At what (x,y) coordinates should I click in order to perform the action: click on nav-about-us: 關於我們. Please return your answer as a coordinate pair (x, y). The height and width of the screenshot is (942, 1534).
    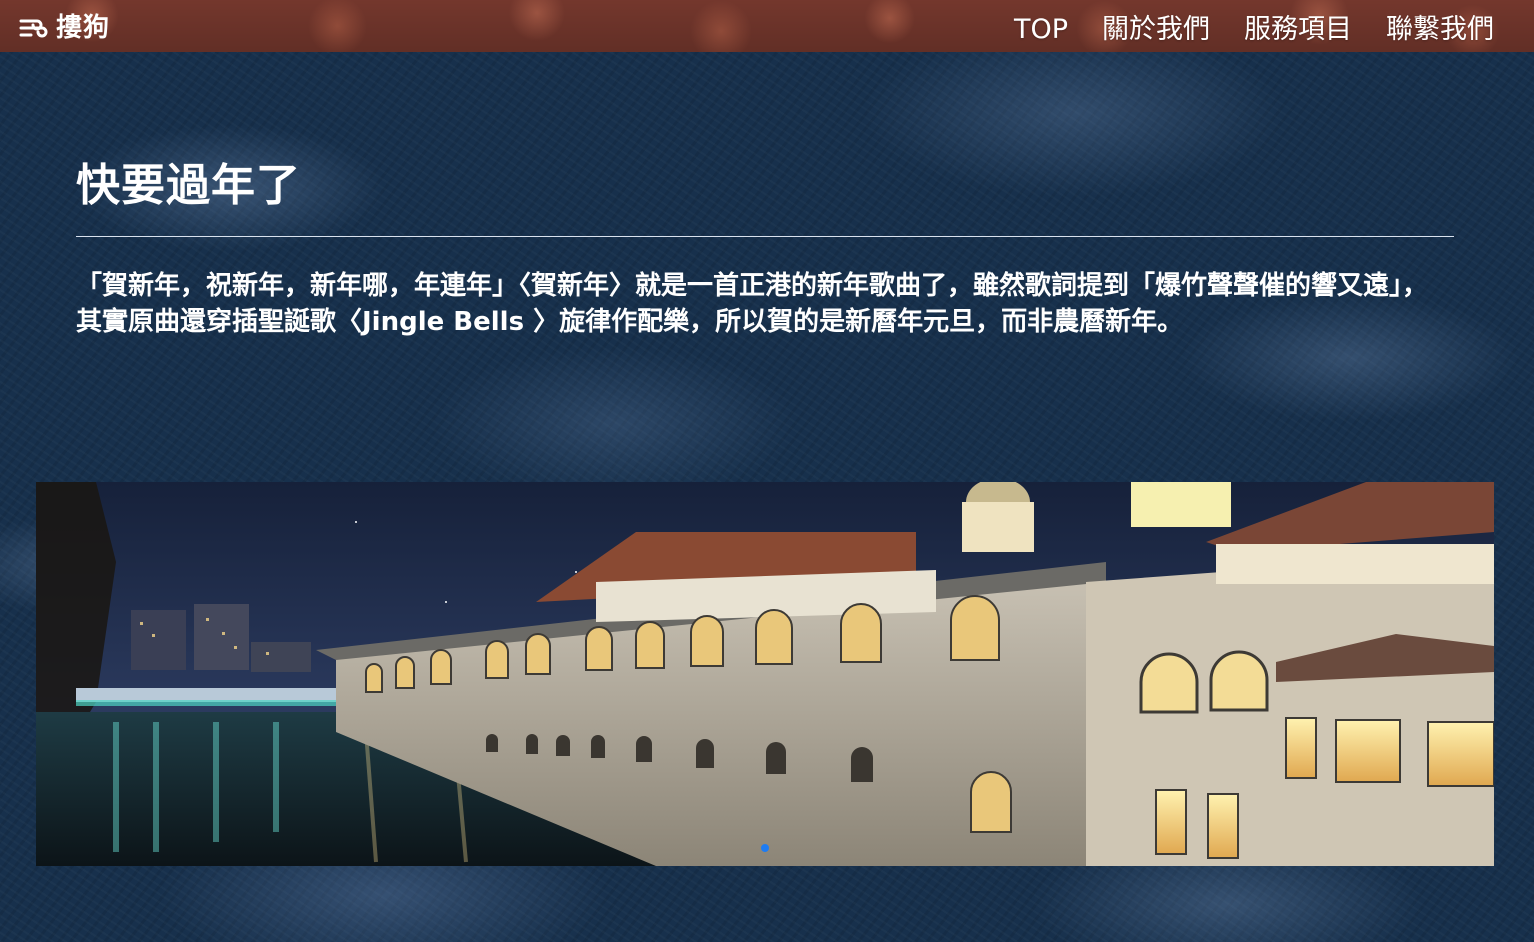
    Looking at the image, I should click on (1156, 30).